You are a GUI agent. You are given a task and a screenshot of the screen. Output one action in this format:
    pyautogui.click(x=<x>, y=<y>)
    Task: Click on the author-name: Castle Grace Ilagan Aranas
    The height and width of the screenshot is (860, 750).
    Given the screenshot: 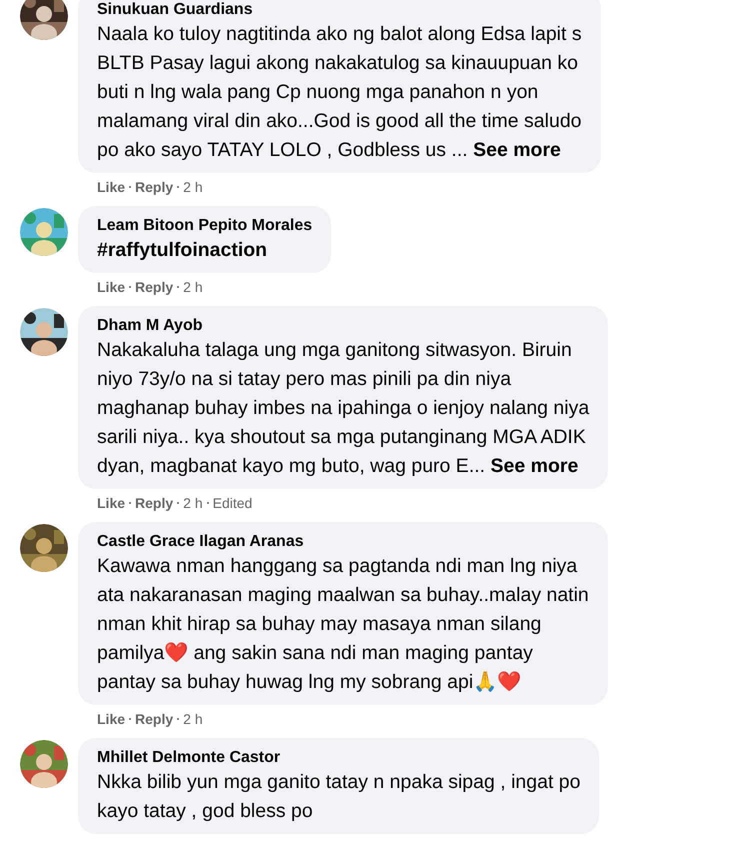 What is the action you would take?
    pyautogui.click(x=343, y=542)
    